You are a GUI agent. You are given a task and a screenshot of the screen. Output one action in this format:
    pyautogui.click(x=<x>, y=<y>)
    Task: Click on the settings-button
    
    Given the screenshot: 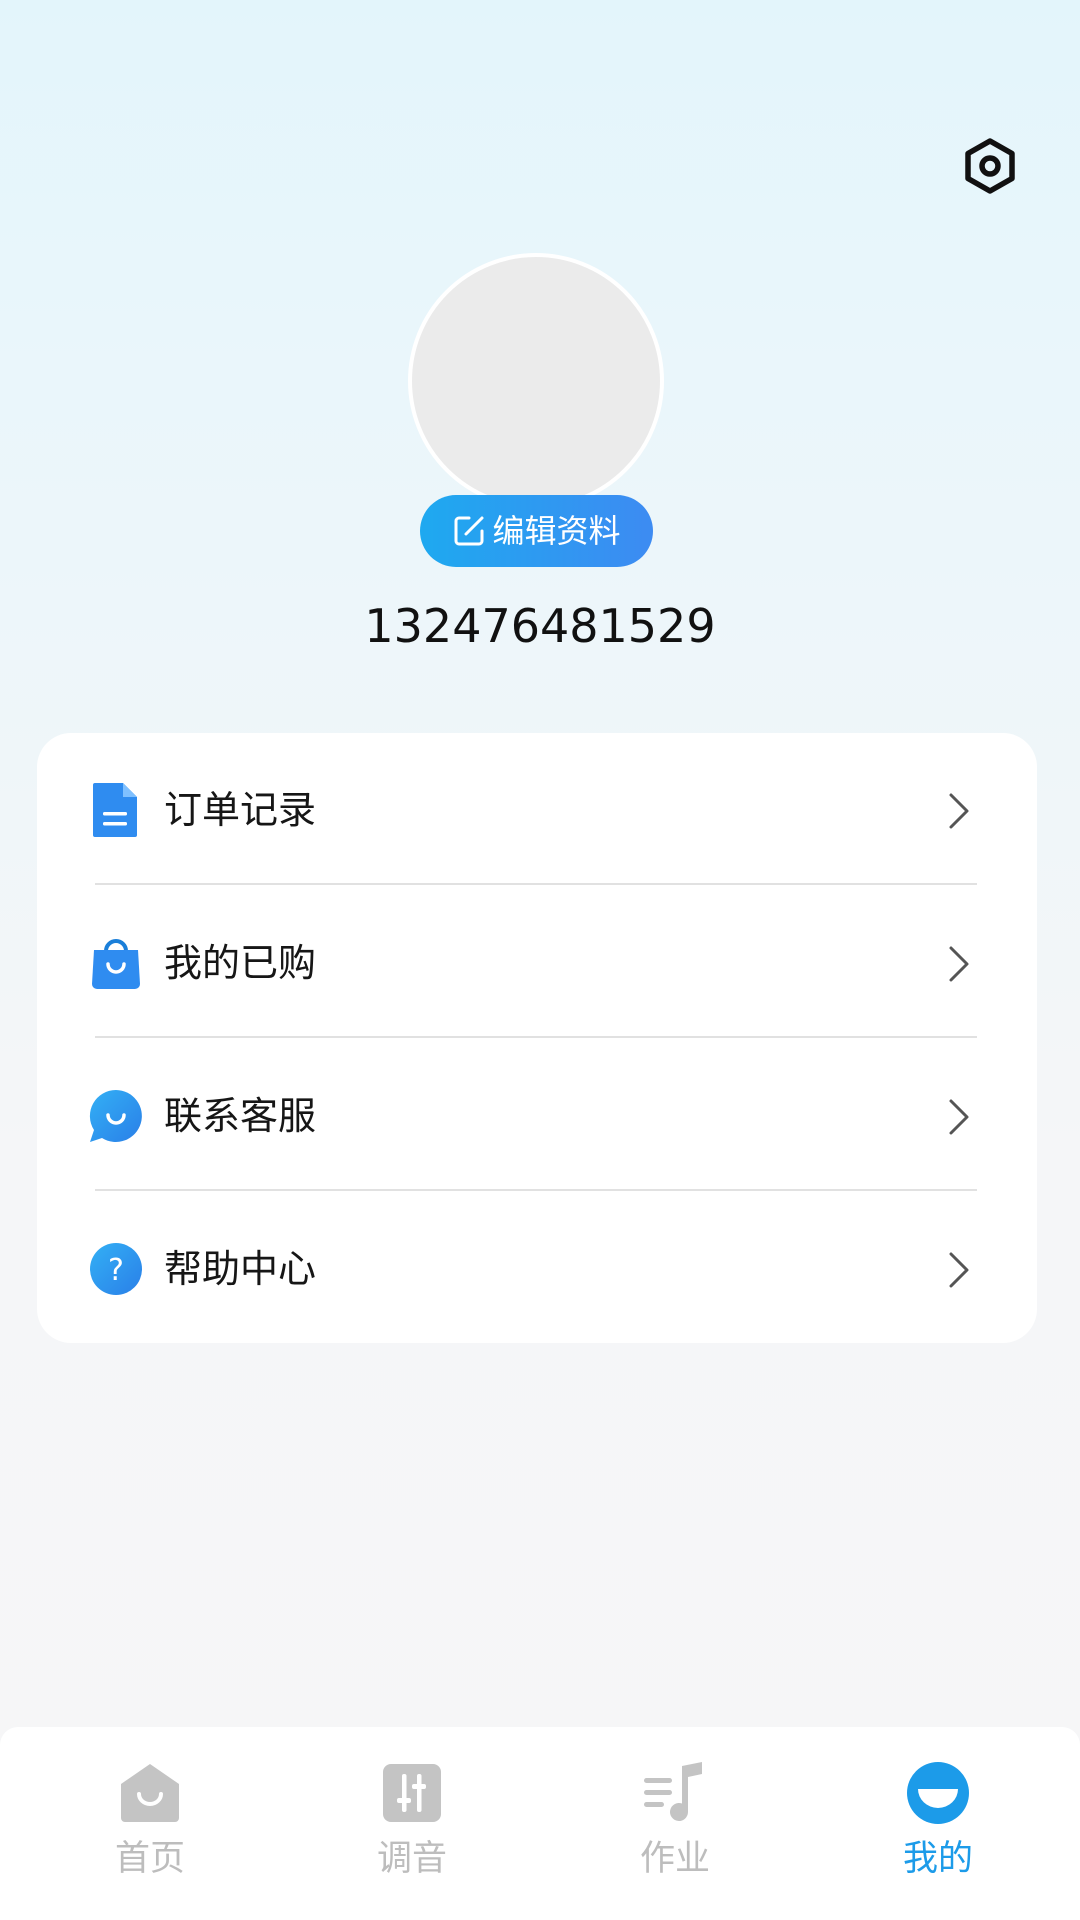 What is the action you would take?
    pyautogui.click(x=990, y=166)
    